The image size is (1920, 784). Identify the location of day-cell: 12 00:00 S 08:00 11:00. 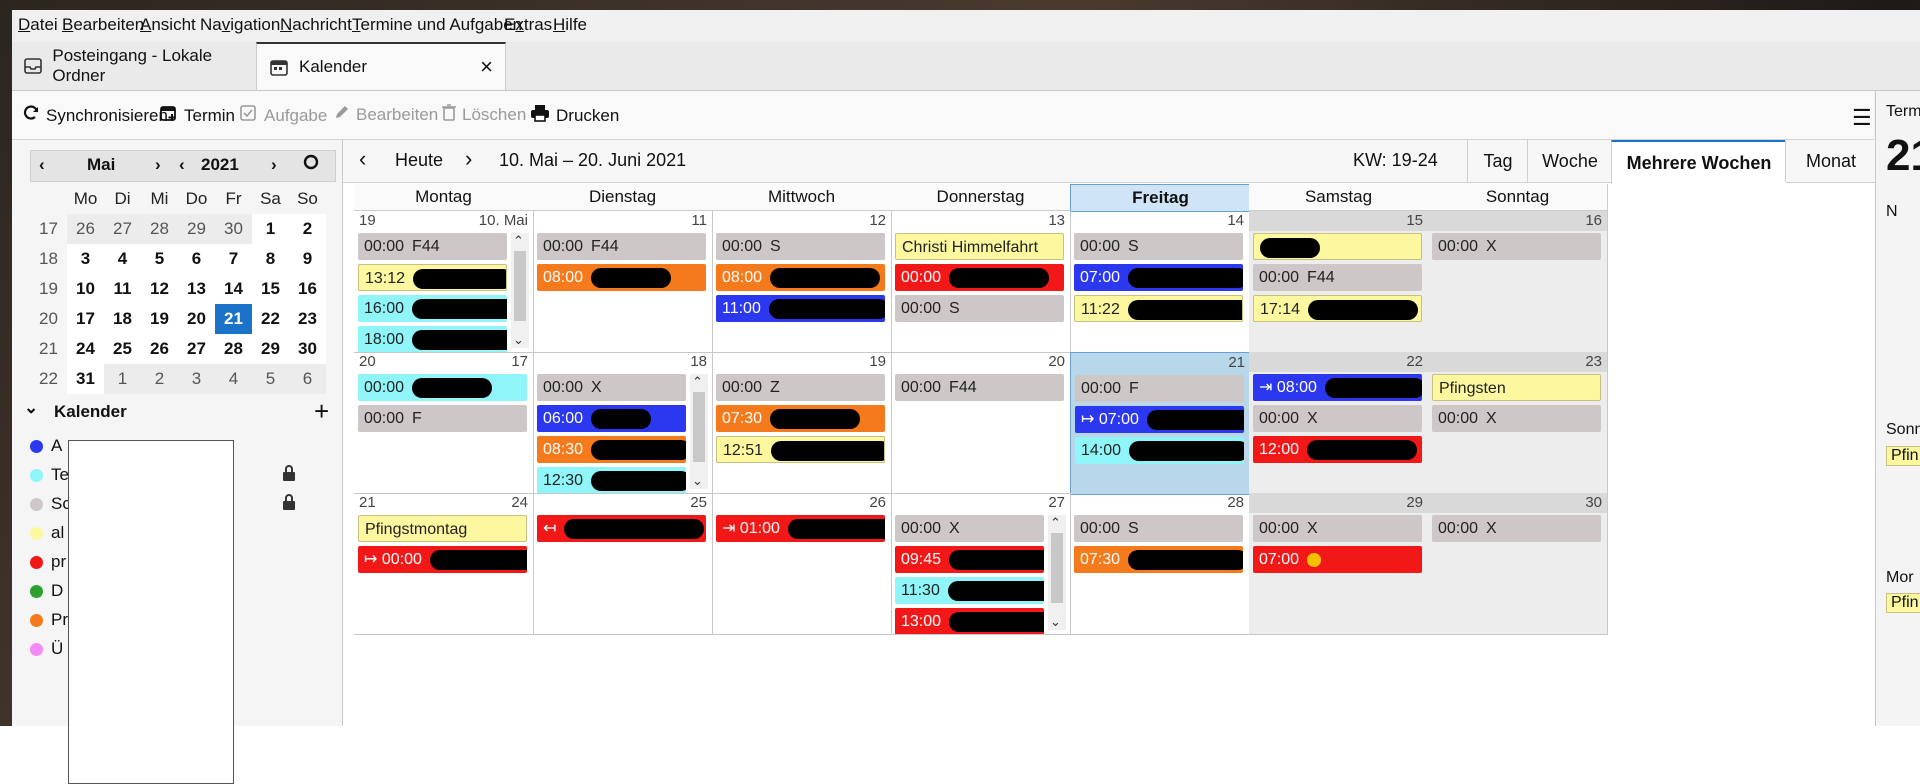
(802, 282).